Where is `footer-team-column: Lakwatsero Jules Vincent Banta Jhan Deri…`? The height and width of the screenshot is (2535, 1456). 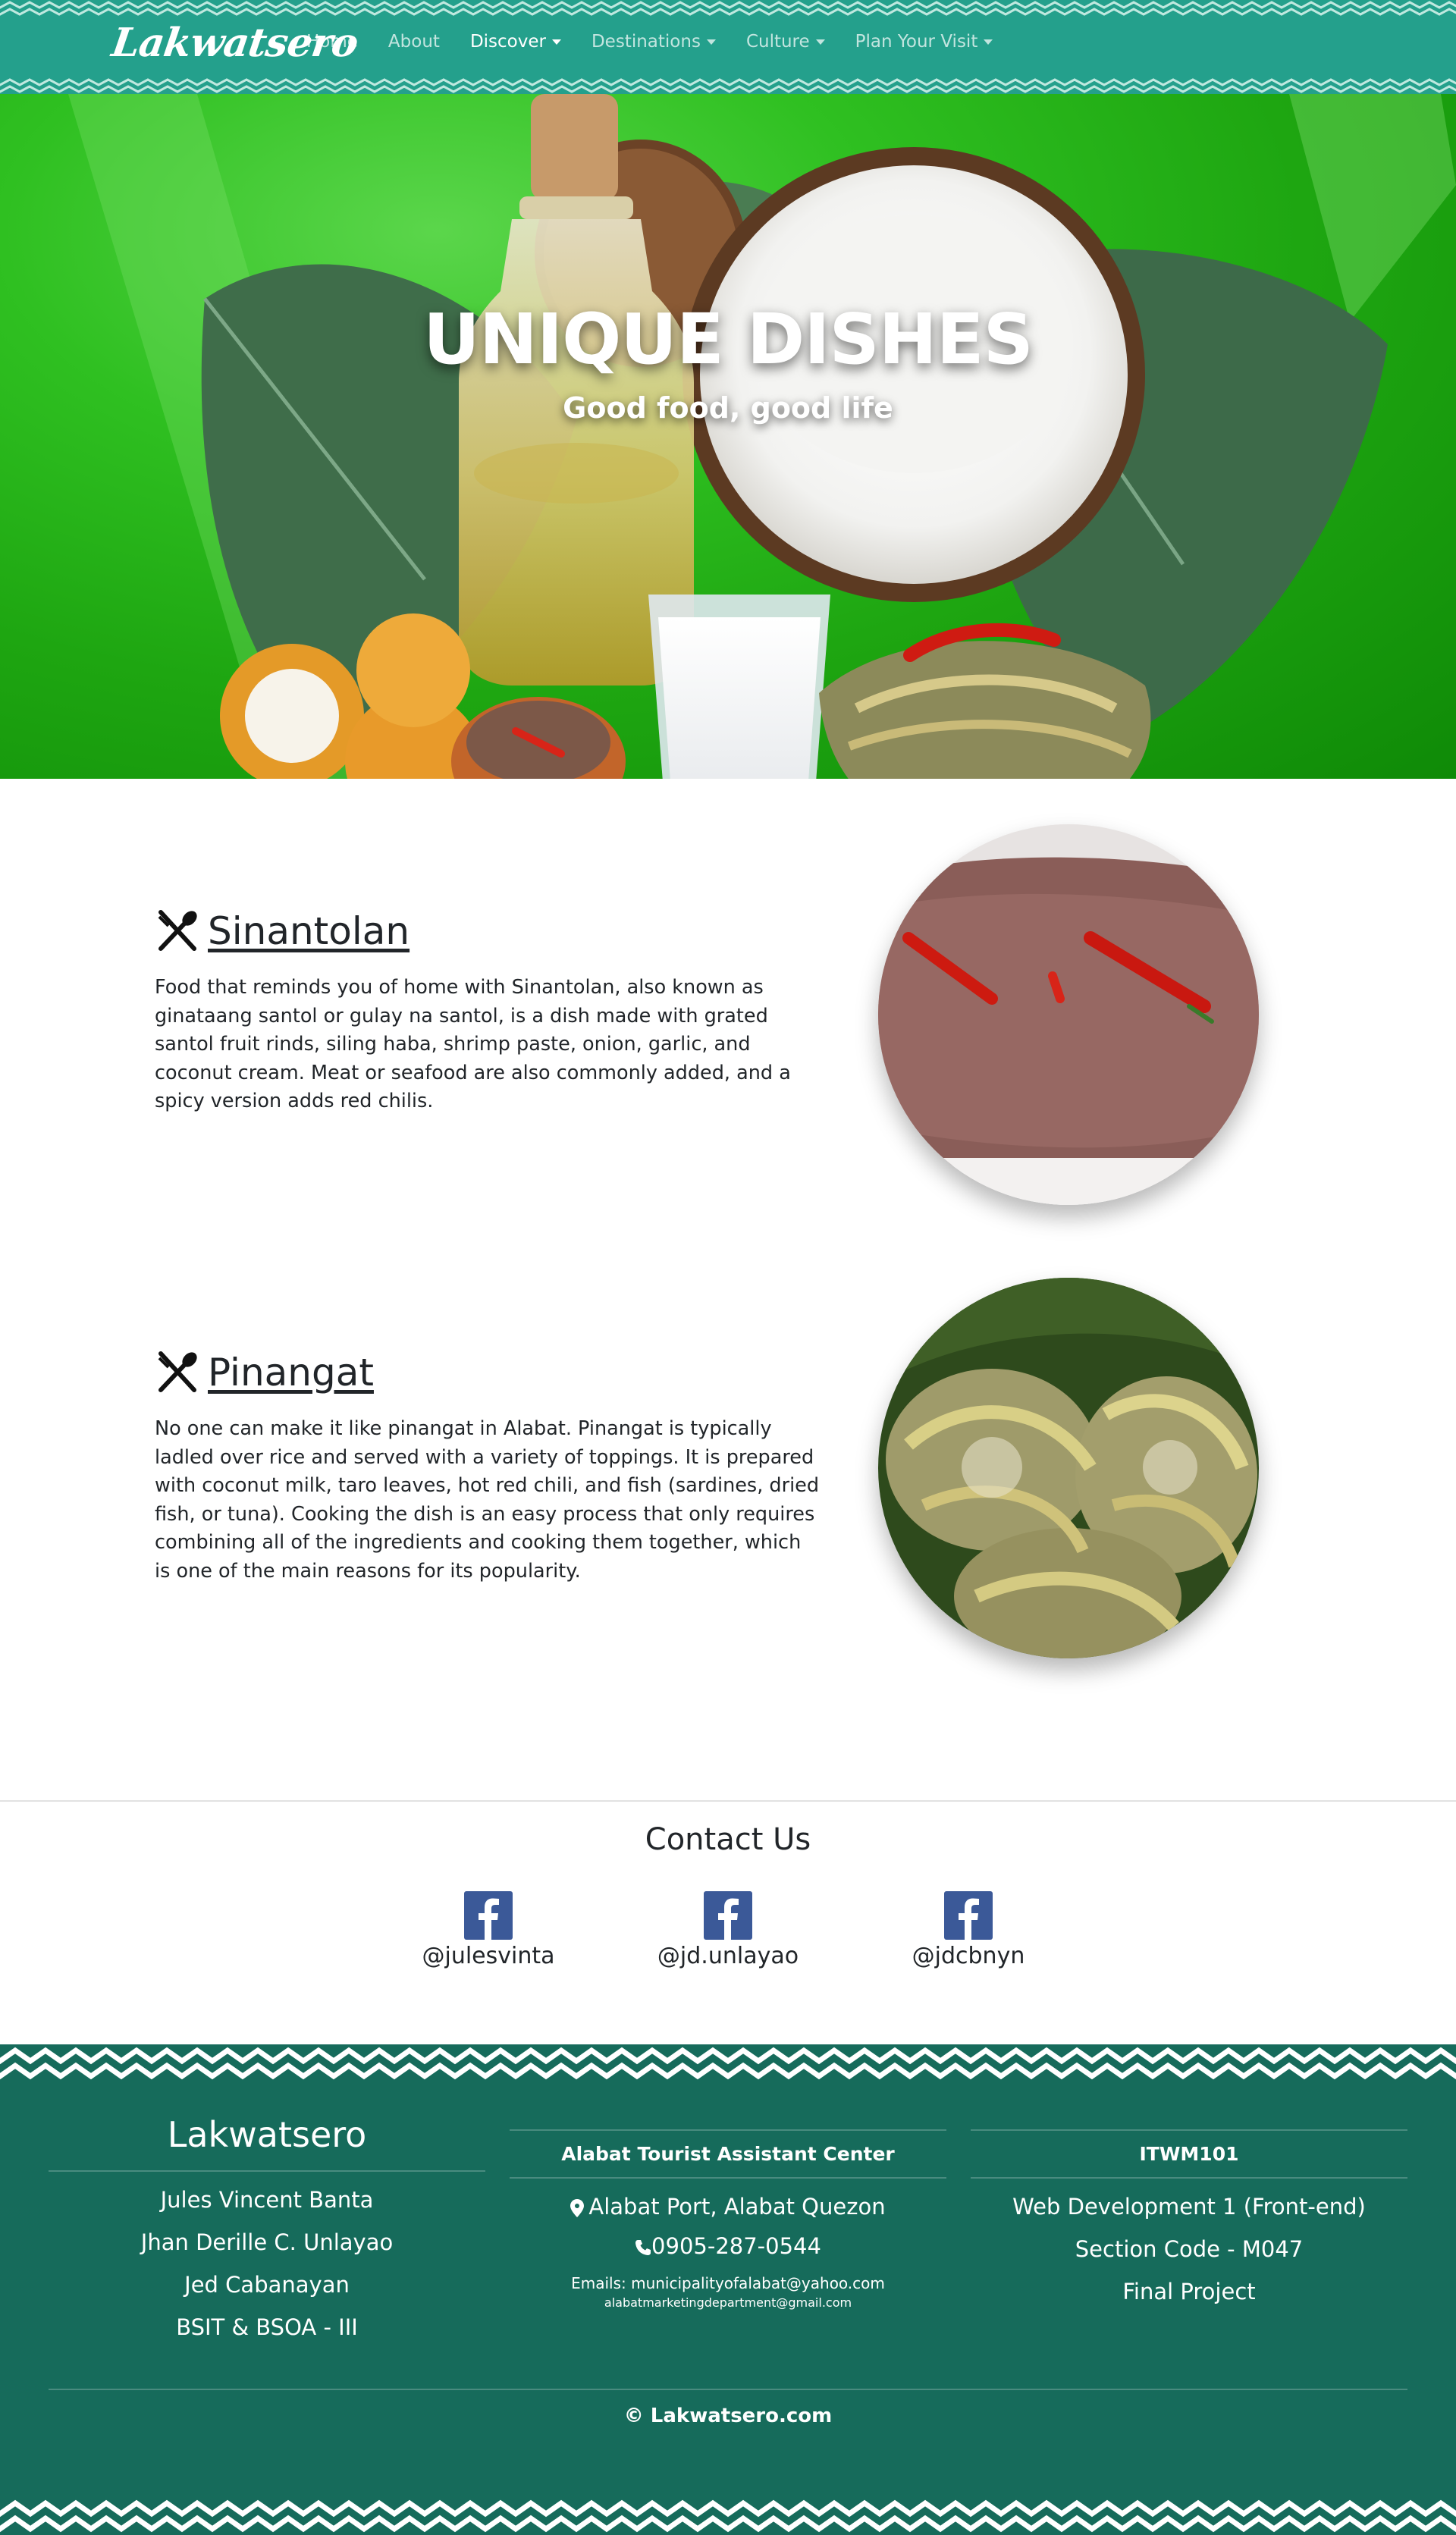 footer-team-column: Lakwatsero Jules Vincent Banta Jhan Deri… is located at coordinates (267, 2192).